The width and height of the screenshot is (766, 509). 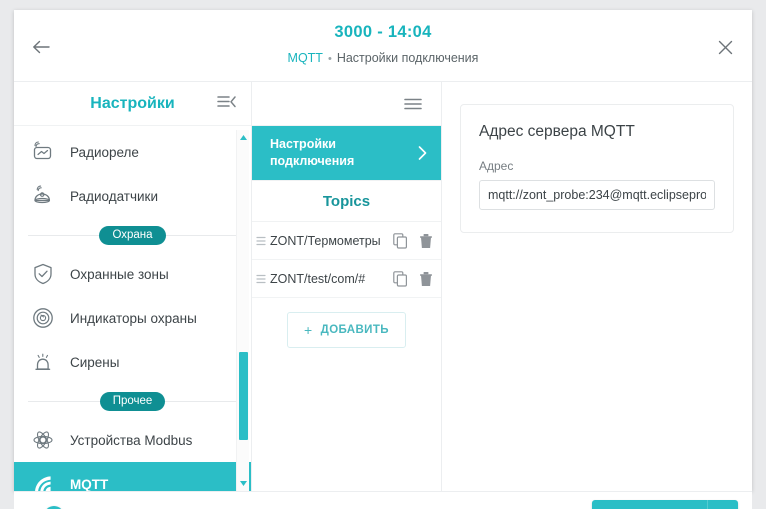 I want to click on breadcrumb: MQTT • Настройки подключения, so click(x=383, y=58).